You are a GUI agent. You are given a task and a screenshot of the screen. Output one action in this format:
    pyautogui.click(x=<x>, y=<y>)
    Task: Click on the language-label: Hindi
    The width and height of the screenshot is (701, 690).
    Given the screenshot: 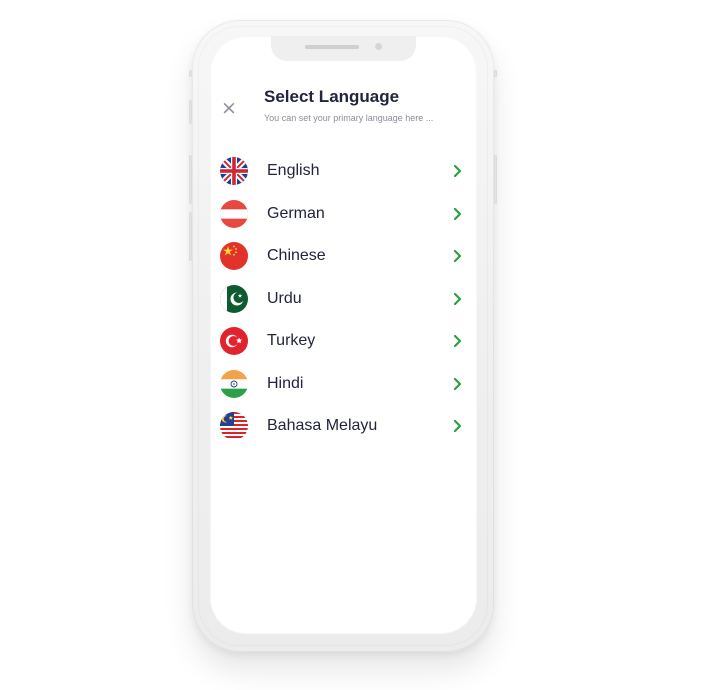 What is the action you would take?
    pyautogui.click(x=285, y=383)
    